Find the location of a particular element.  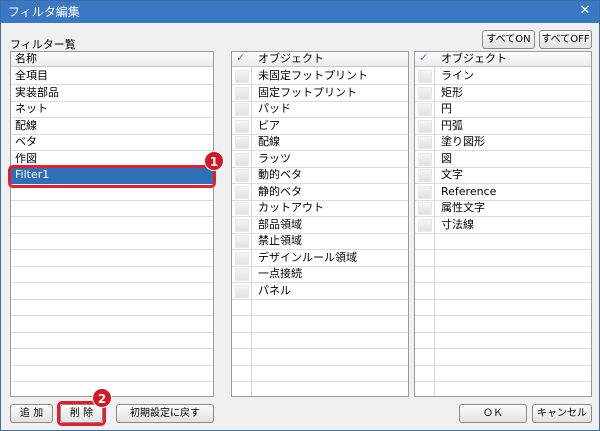

add-button: 追 加 is located at coordinates (31, 413).